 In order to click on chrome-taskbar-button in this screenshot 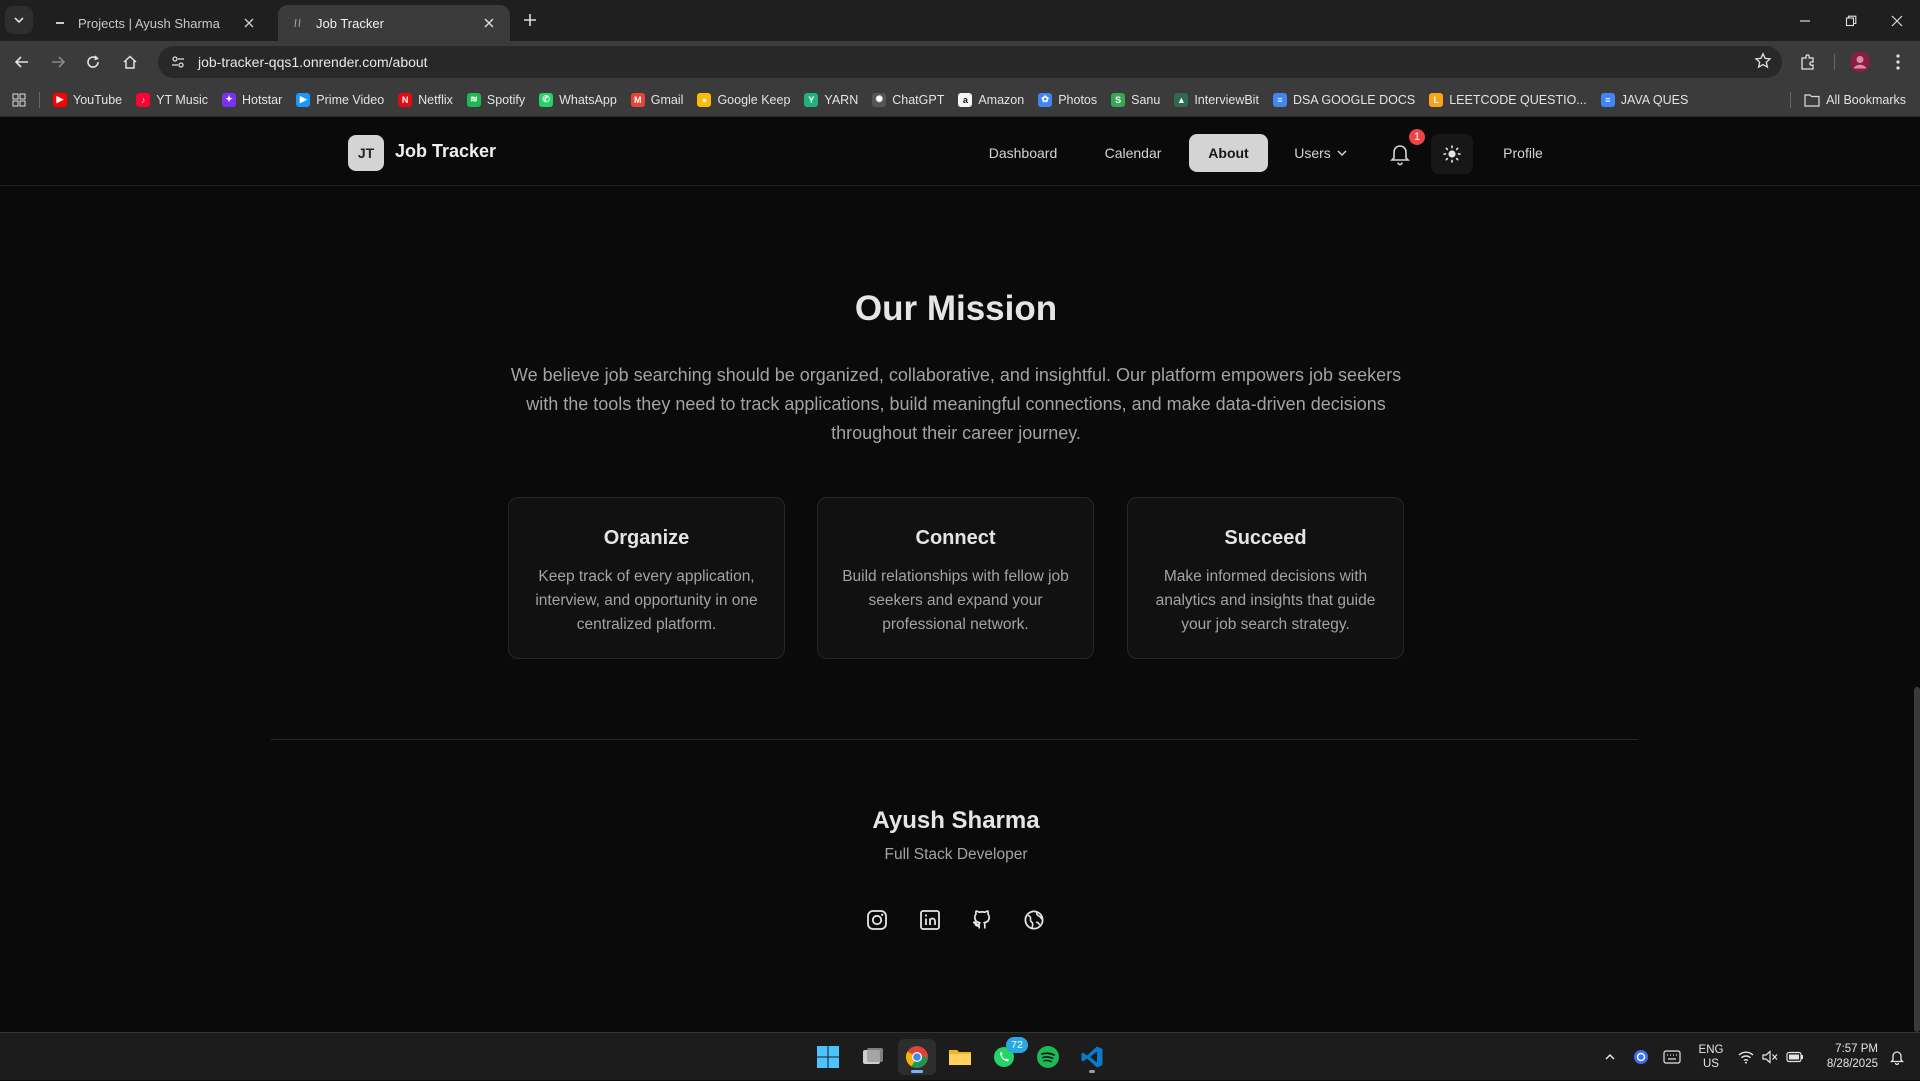, I will do `click(917, 1057)`.